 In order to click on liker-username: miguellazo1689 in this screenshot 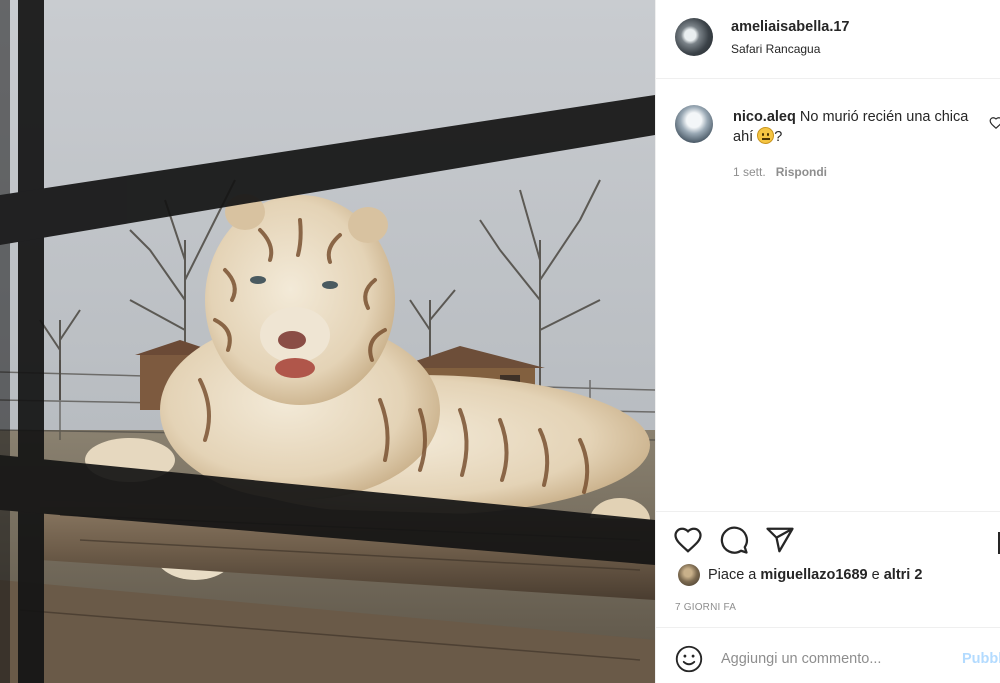, I will do `click(813, 575)`.